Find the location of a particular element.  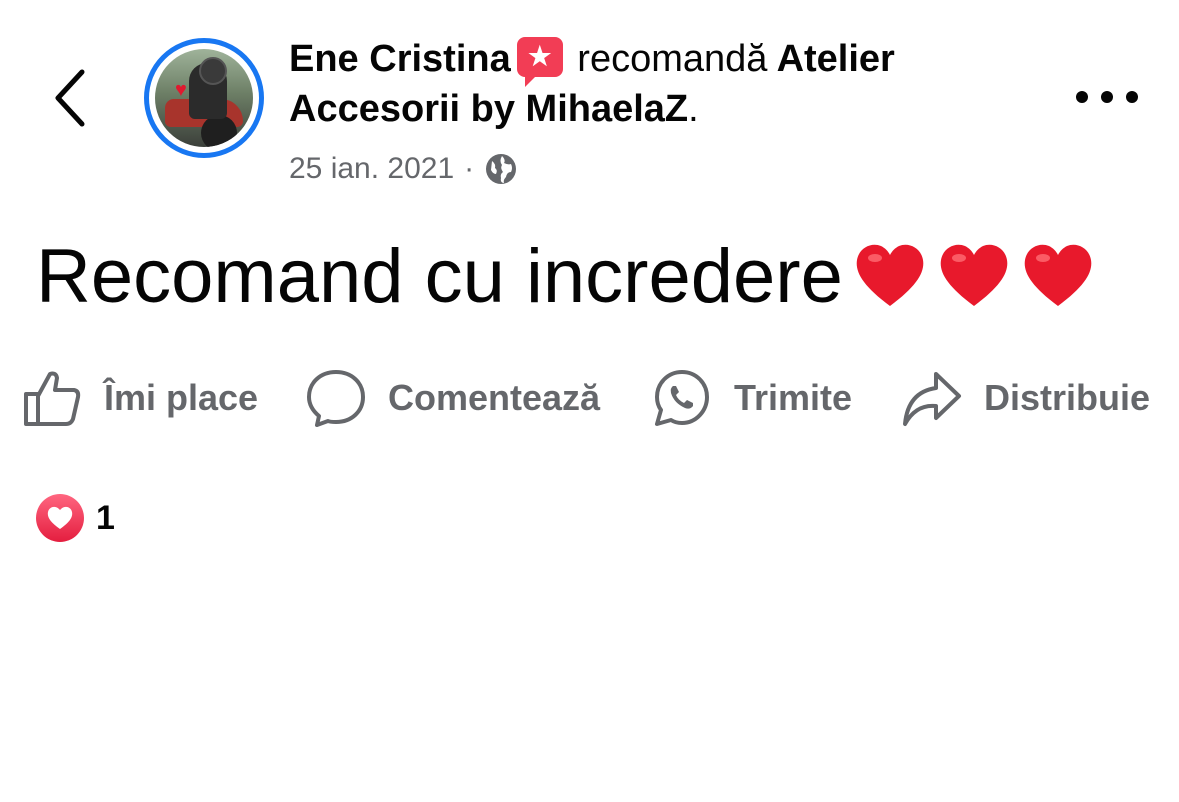

avatar-photo: ♥ is located at coordinates (204, 98).